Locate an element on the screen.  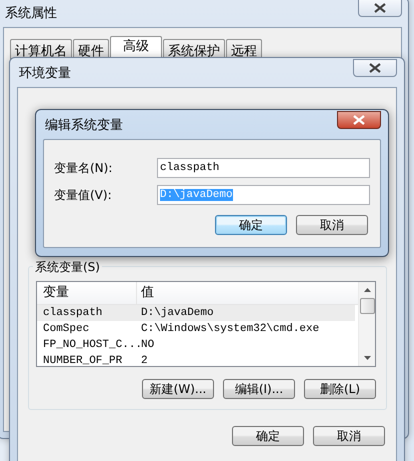
tab: 硬件 is located at coordinates (91, 48).